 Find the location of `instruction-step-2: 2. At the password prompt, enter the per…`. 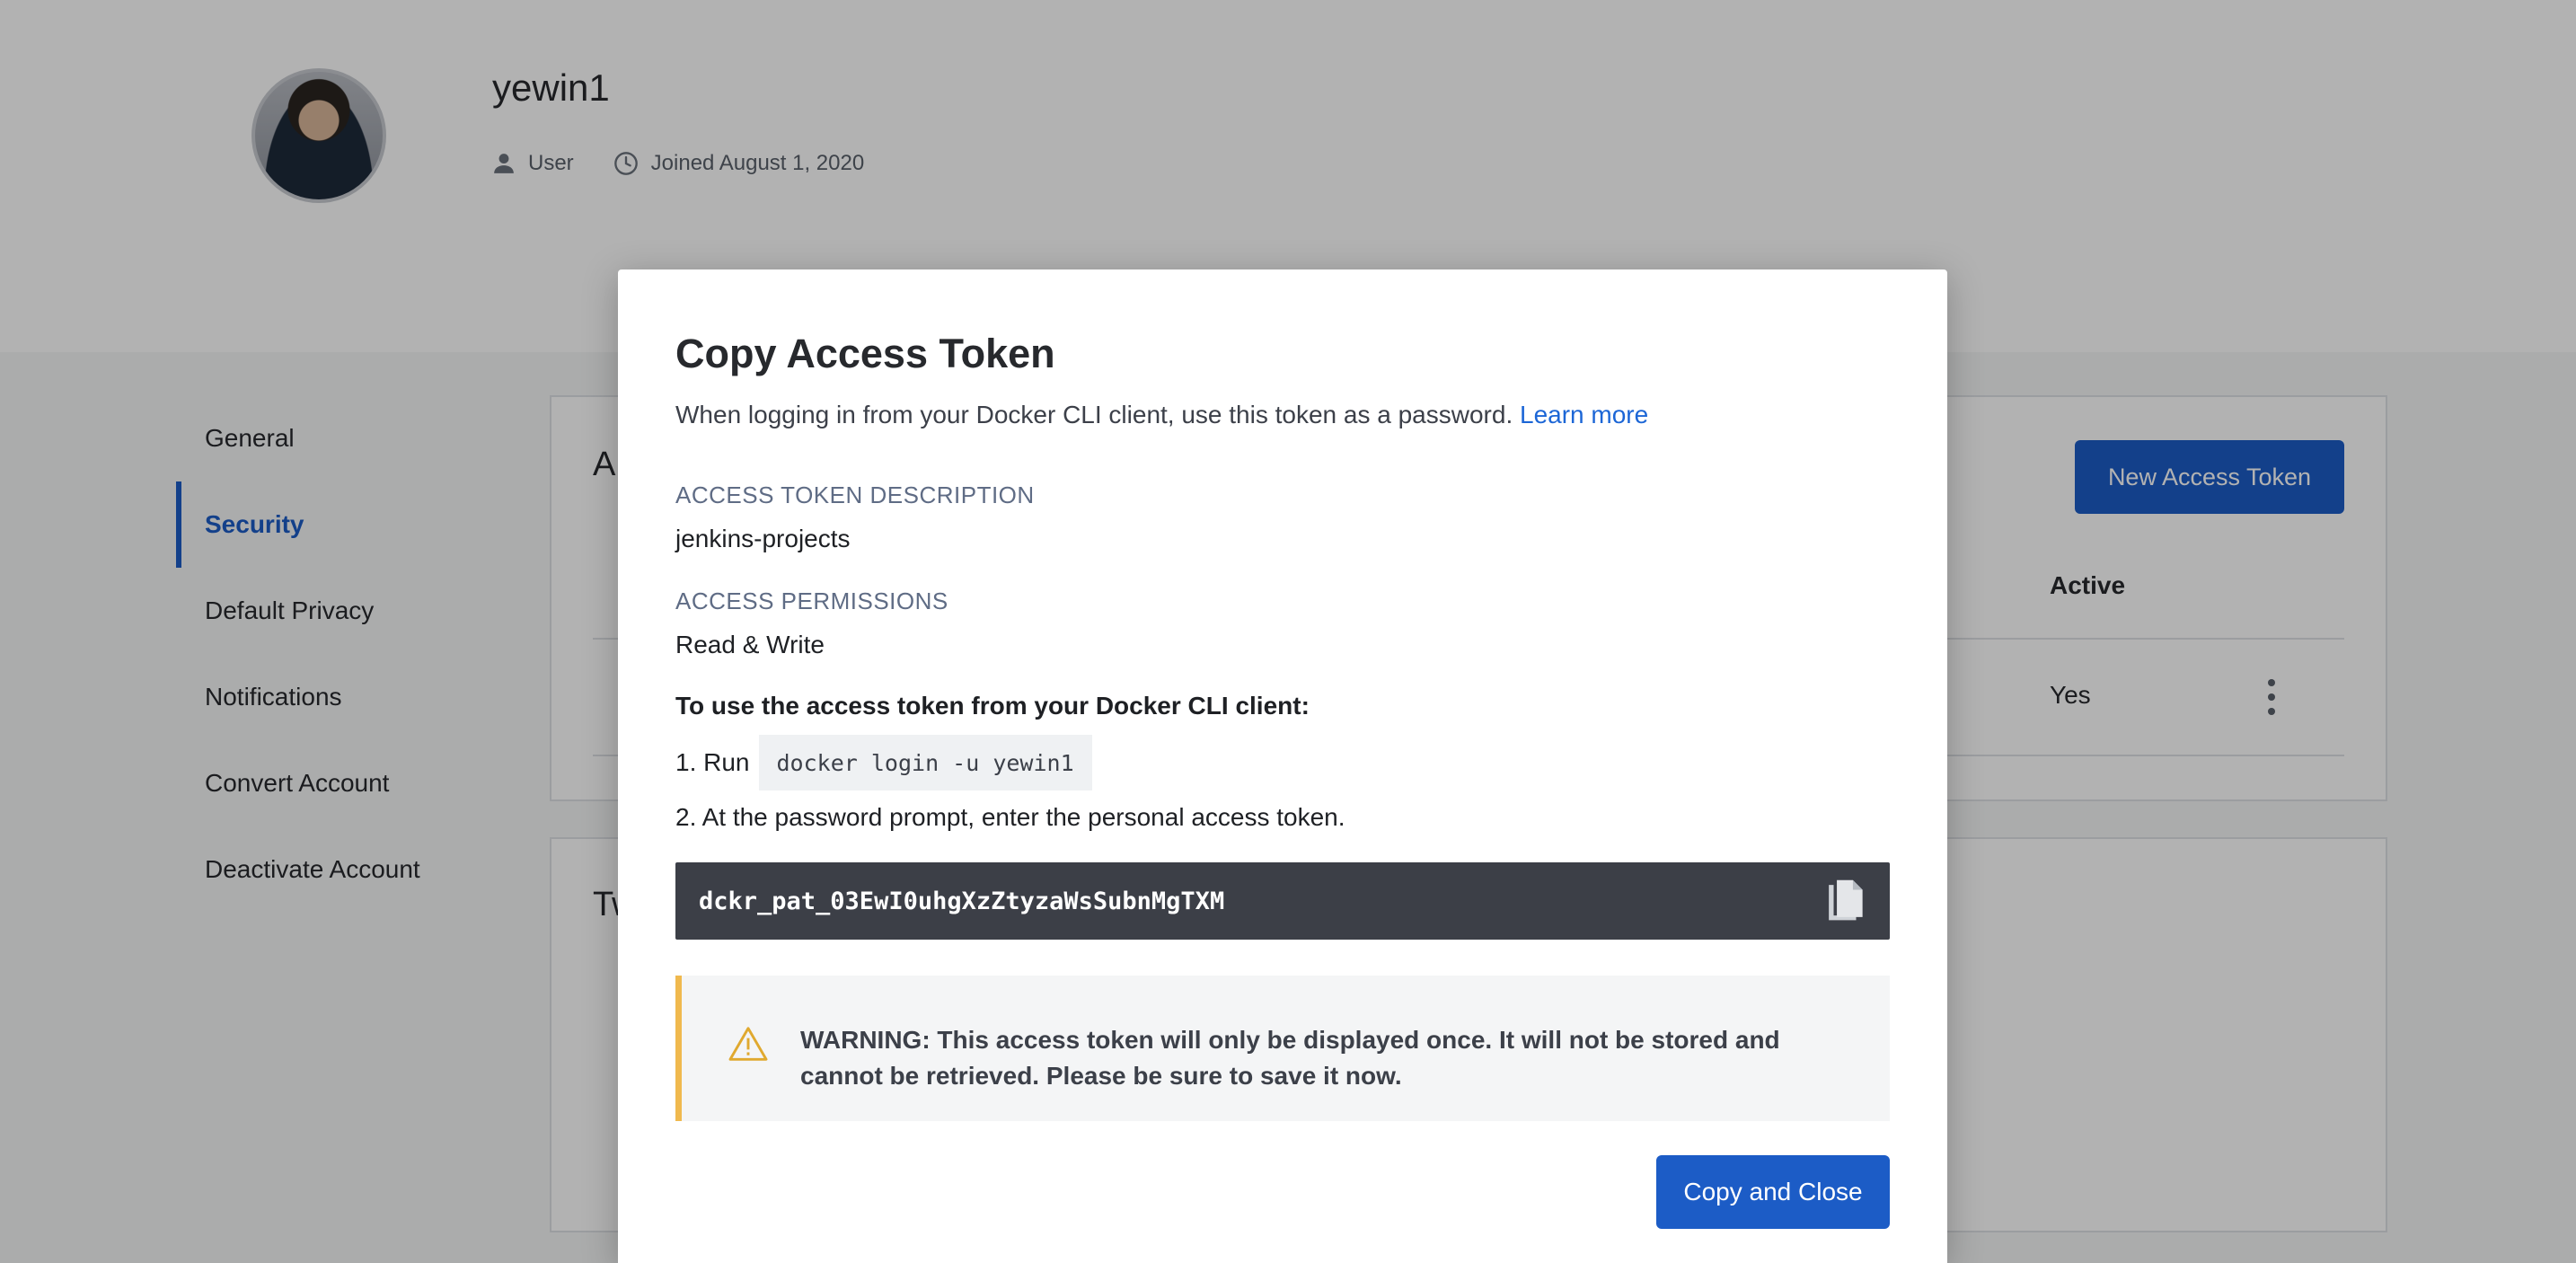

instruction-step-2: 2. At the password prompt, enter the per… is located at coordinates (1010, 817).